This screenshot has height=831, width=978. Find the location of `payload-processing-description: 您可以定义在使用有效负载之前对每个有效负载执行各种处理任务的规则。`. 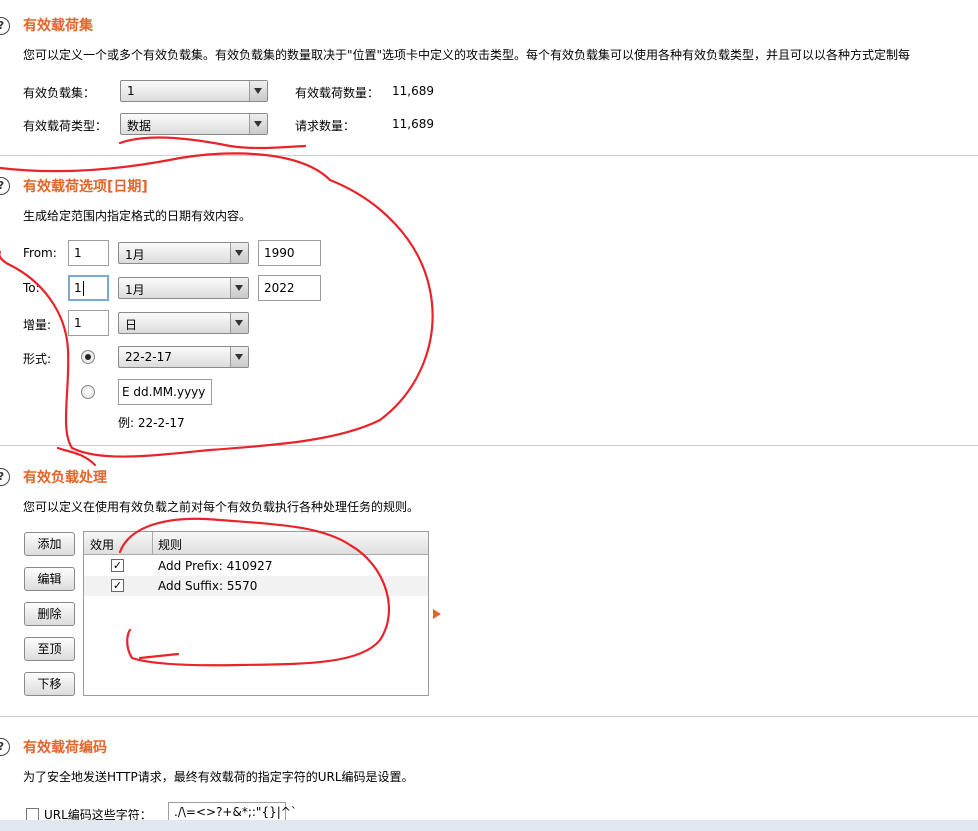

payload-processing-description: 您可以定义在使用有效负载之前对每个有效负载执行各种处理任务的规则。 is located at coordinates (221, 507).